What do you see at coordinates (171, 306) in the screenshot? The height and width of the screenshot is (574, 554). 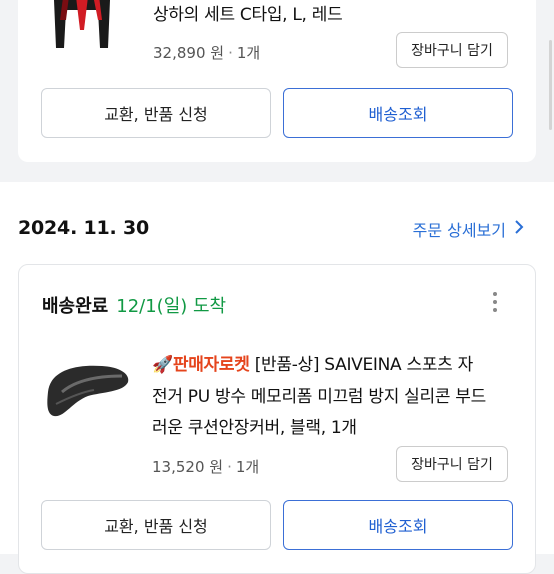 I see `arrival-date: 12/1(일) 도착` at bounding box center [171, 306].